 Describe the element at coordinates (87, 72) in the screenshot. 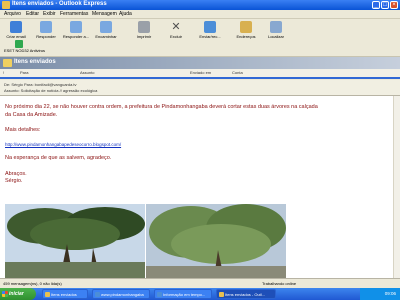

I see `col-subject: Assunto` at that location.